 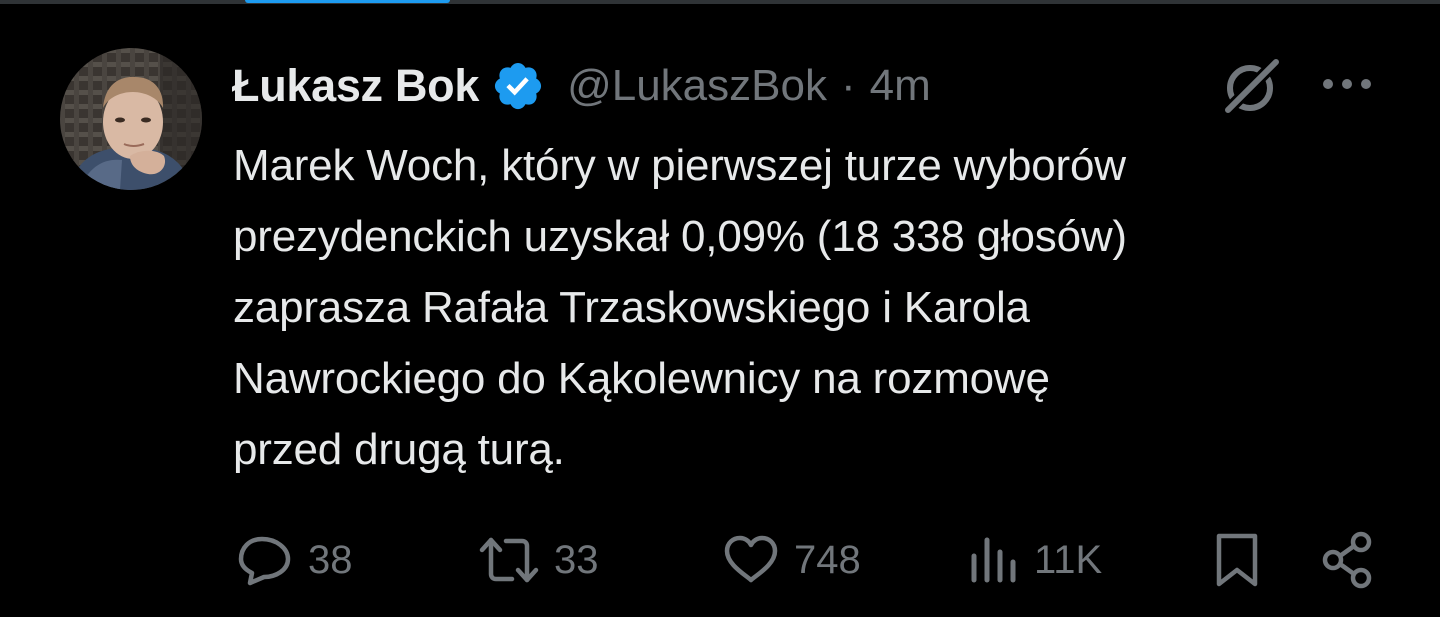 What do you see at coordinates (720, 560) in the screenshot?
I see `action-bar: 38 33 748 11K` at bounding box center [720, 560].